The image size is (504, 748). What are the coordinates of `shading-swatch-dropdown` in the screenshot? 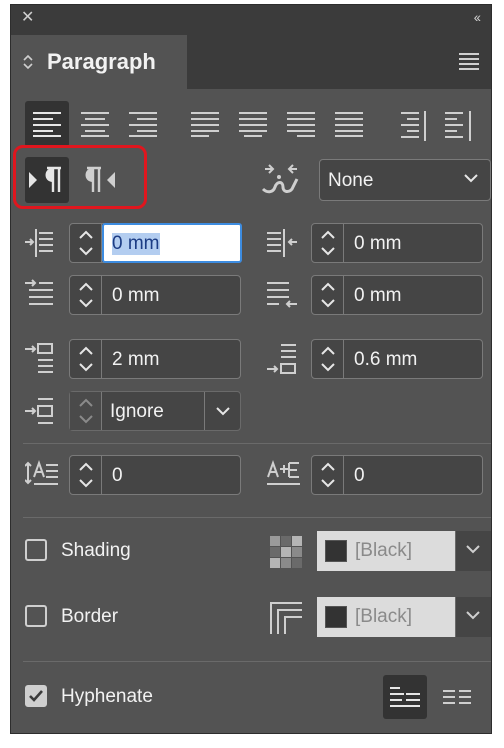 It's located at (473, 551).